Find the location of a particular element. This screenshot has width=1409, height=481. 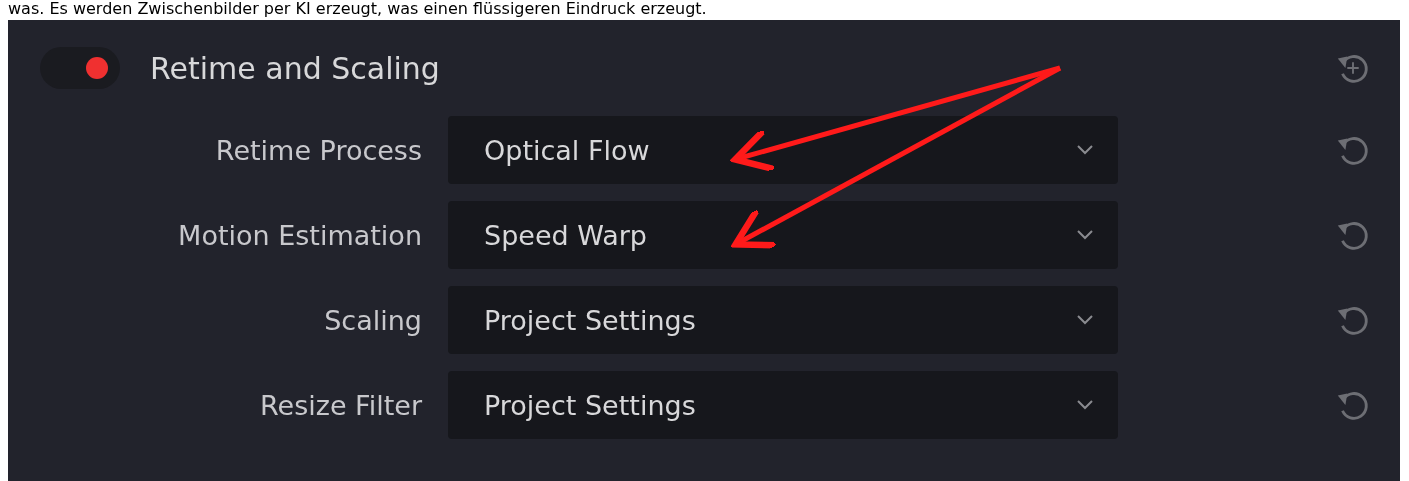

dropdown: Optical Flow is located at coordinates (783, 150).